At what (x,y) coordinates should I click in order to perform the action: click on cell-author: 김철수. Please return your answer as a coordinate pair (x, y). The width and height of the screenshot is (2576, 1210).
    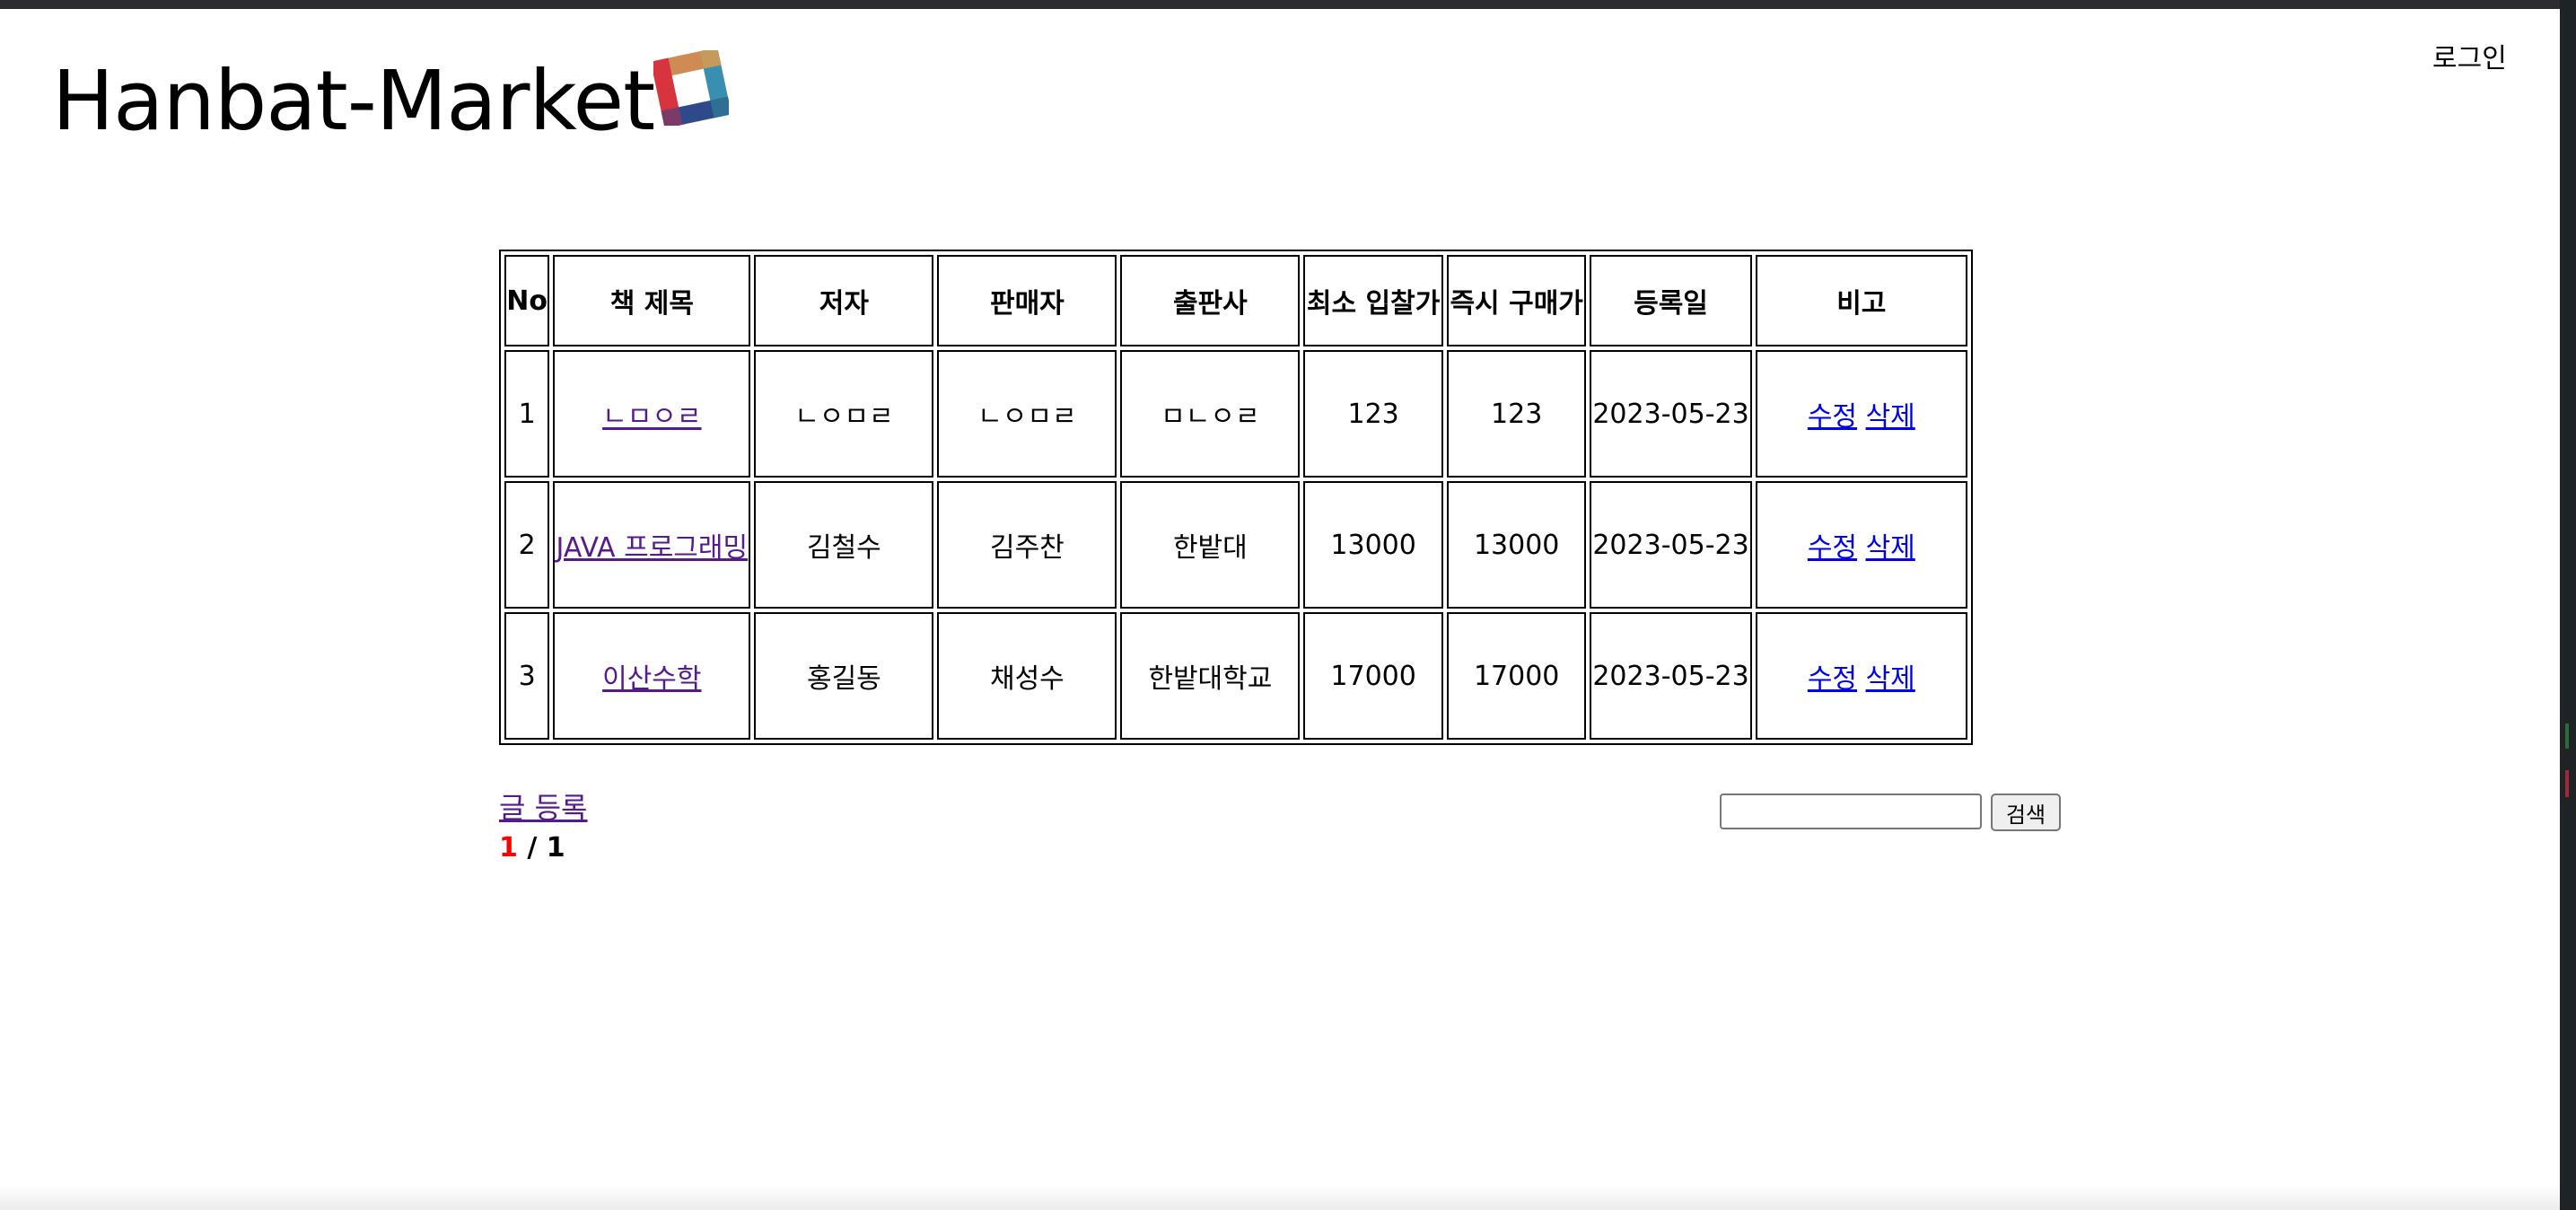
    Looking at the image, I should click on (844, 545).